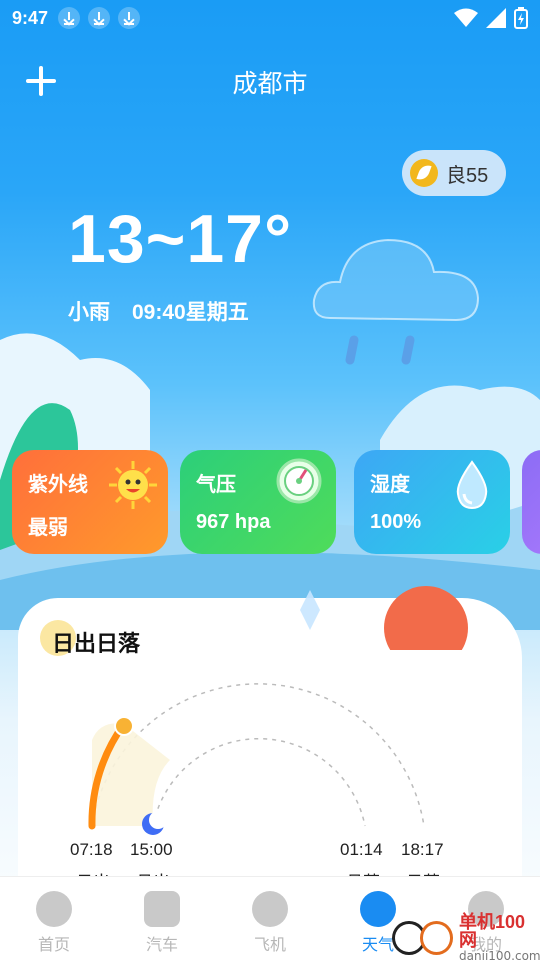  Describe the element at coordinates (90, 502) in the screenshot. I see `uv-card: 紫外线 最弱` at that location.